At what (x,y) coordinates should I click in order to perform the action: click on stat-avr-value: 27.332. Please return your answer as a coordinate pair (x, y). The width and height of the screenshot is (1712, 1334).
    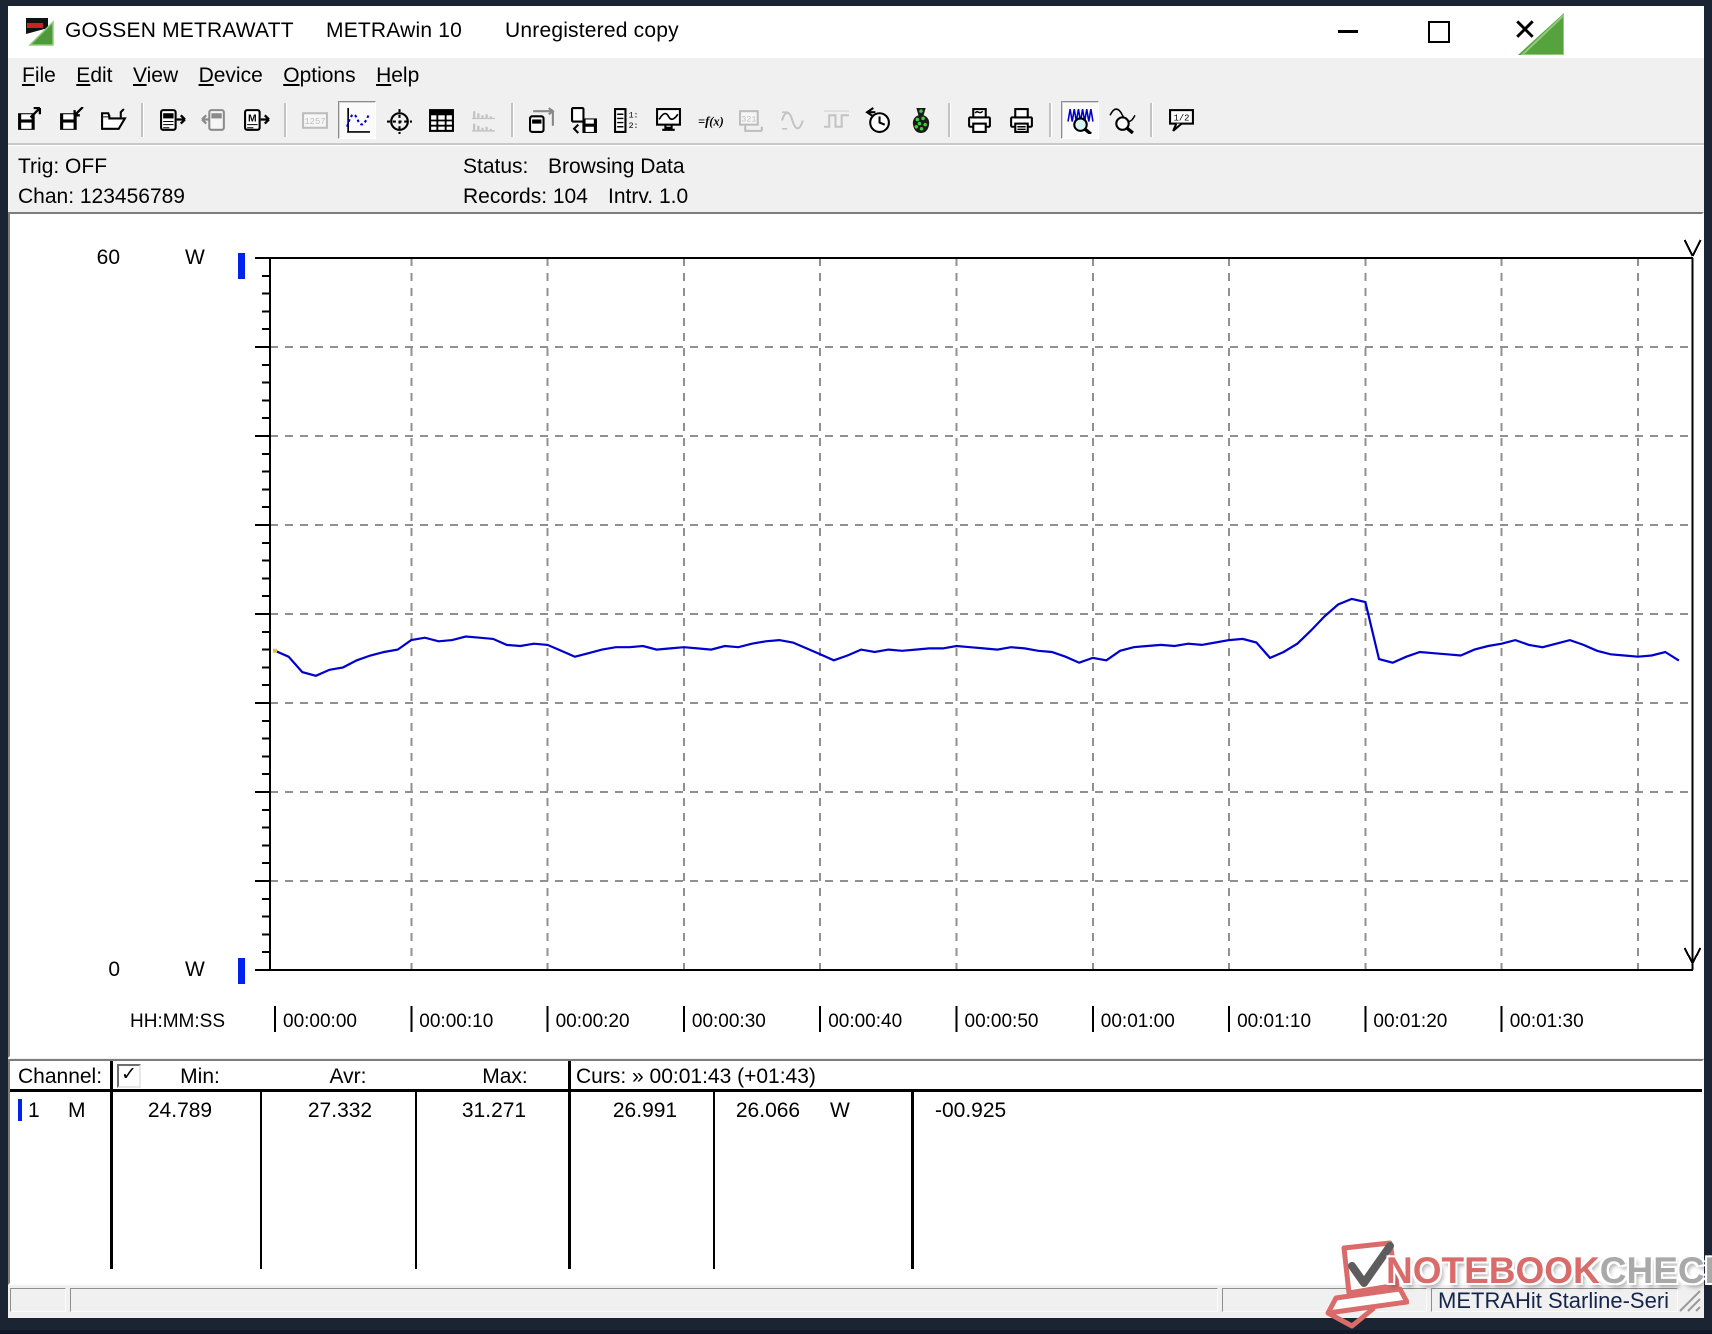
    Looking at the image, I should click on (340, 1110).